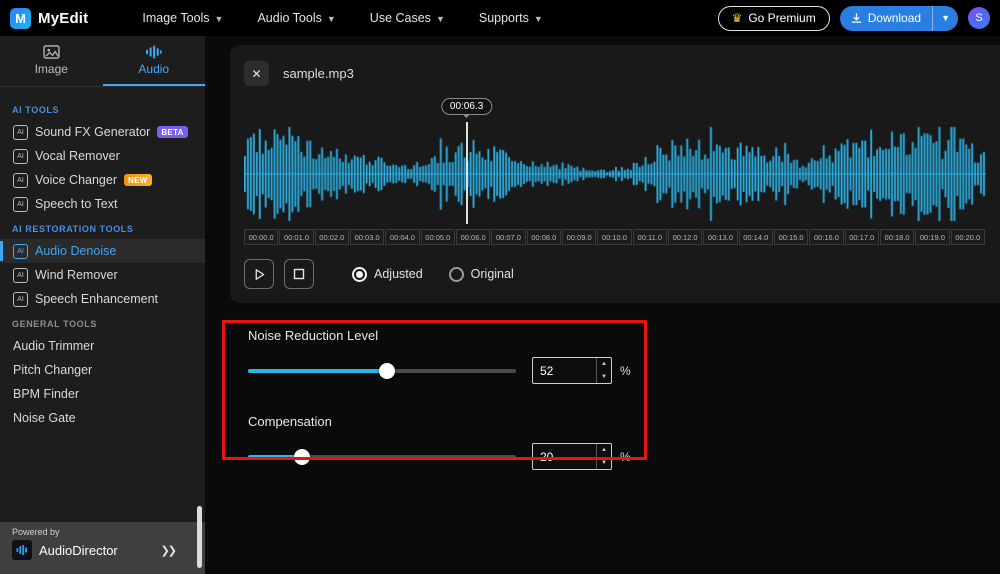 This screenshot has height=574, width=1000. I want to click on user-avatar: S, so click(979, 18).